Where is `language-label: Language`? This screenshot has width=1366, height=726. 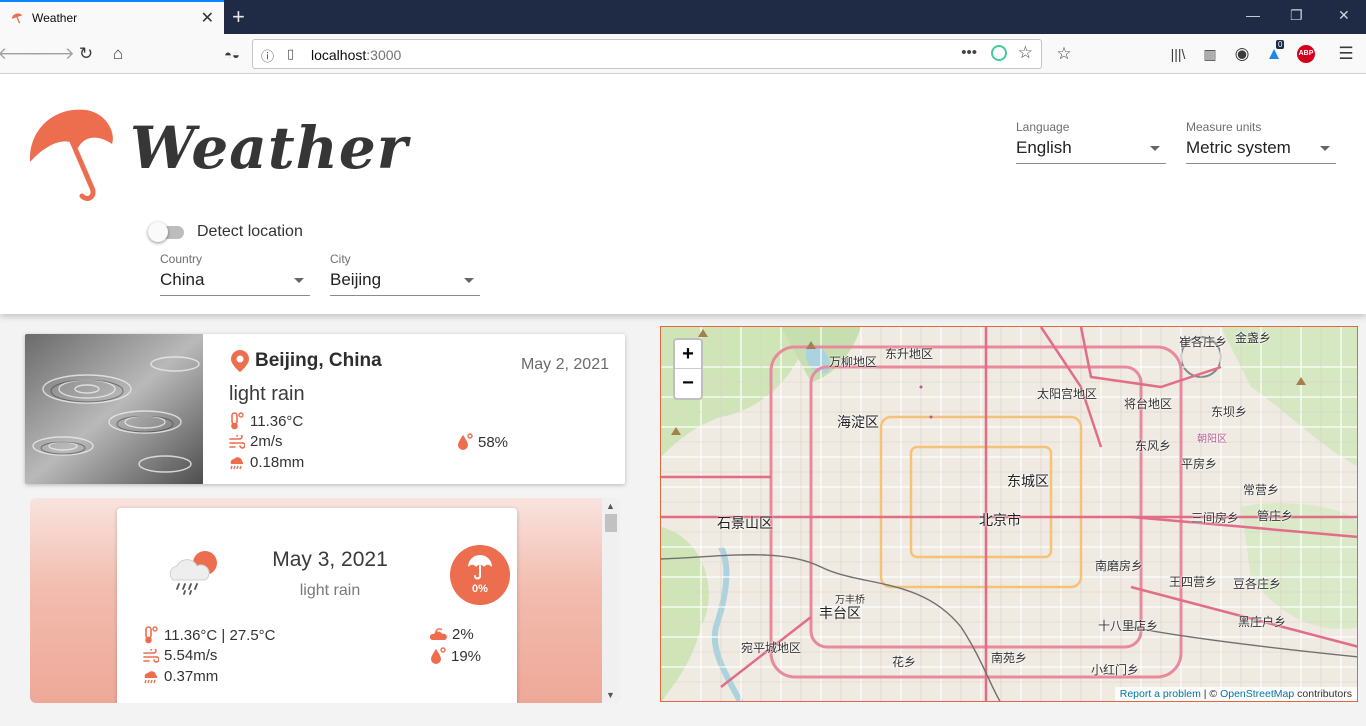 language-label: Language is located at coordinates (1043, 127).